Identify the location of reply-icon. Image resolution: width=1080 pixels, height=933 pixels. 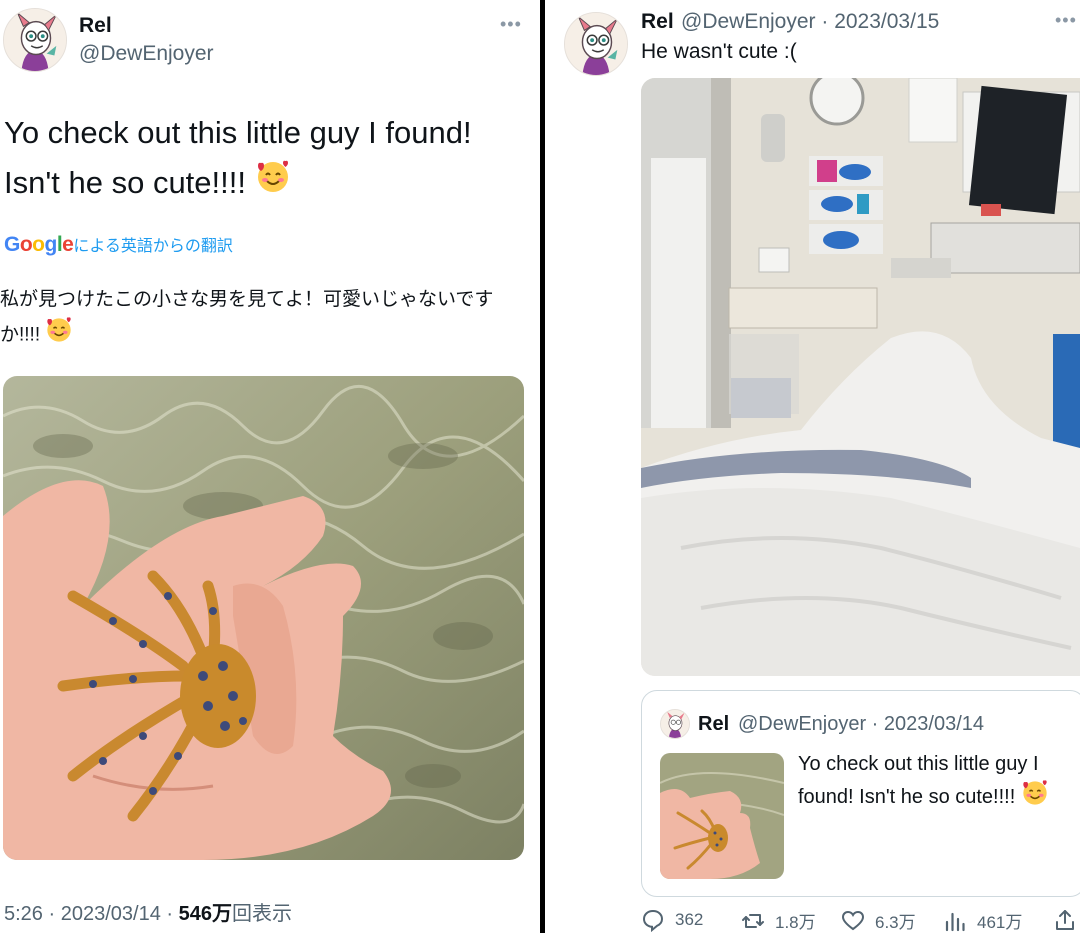
(653, 920).